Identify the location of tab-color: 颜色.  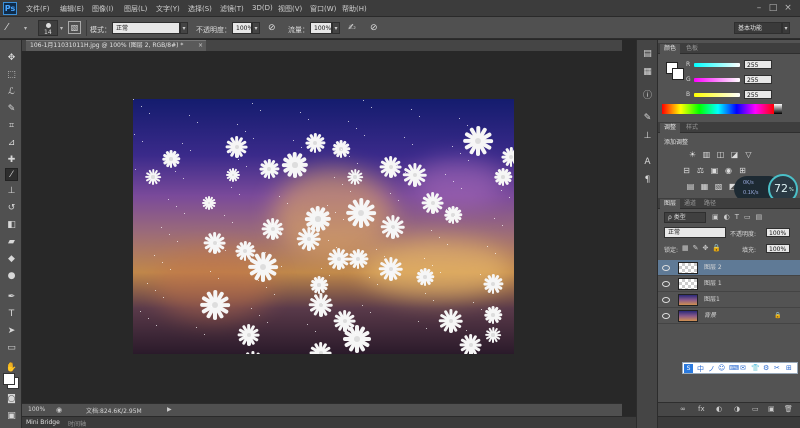
(670, 49).